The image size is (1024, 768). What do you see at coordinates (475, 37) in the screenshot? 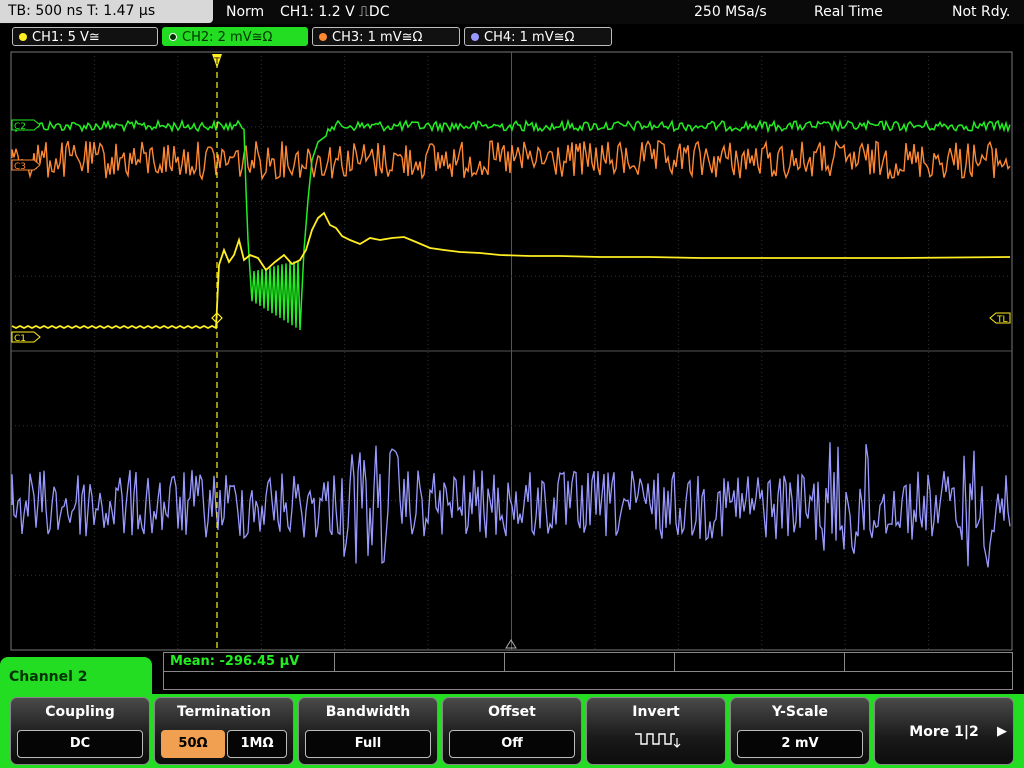
I see `channel-4-dot` at bounding box center [475, 37].